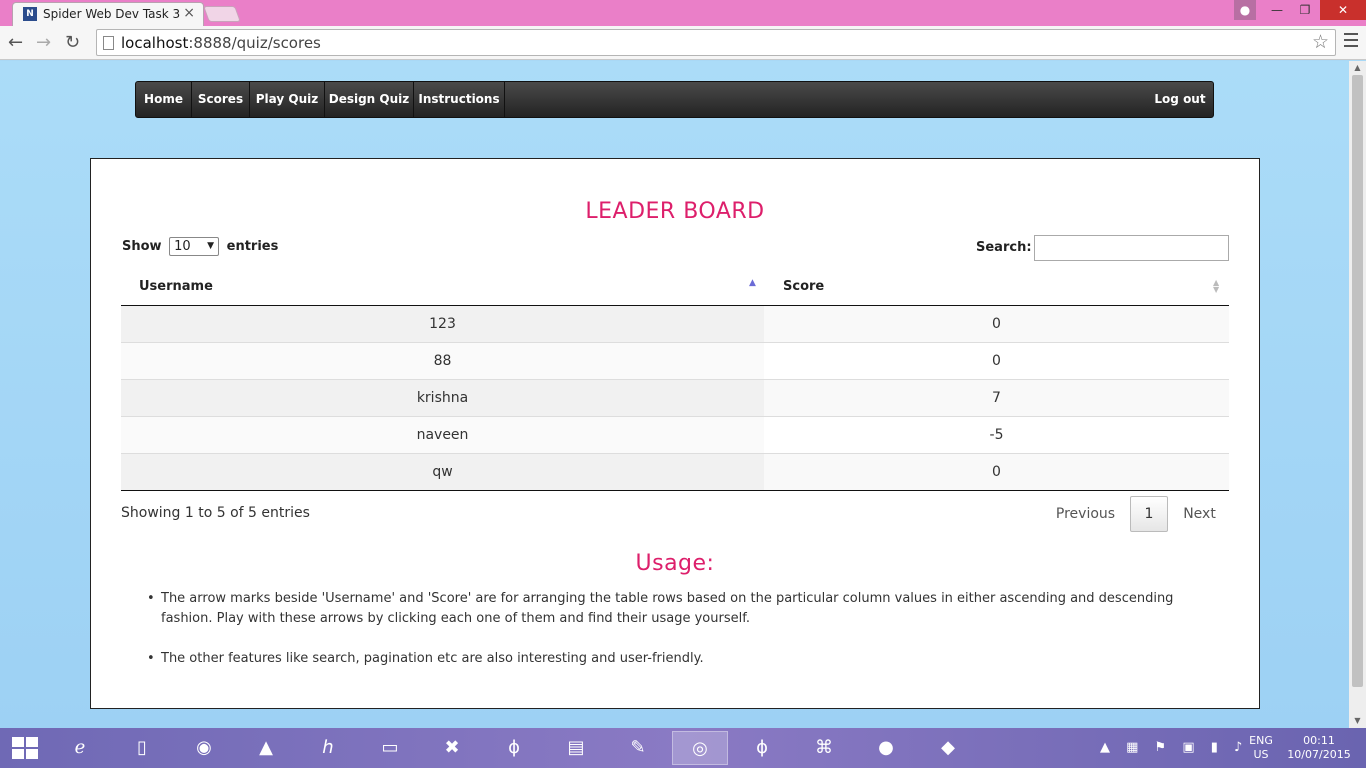  I want to click on reload-icon: ↻, so click(72, 42).